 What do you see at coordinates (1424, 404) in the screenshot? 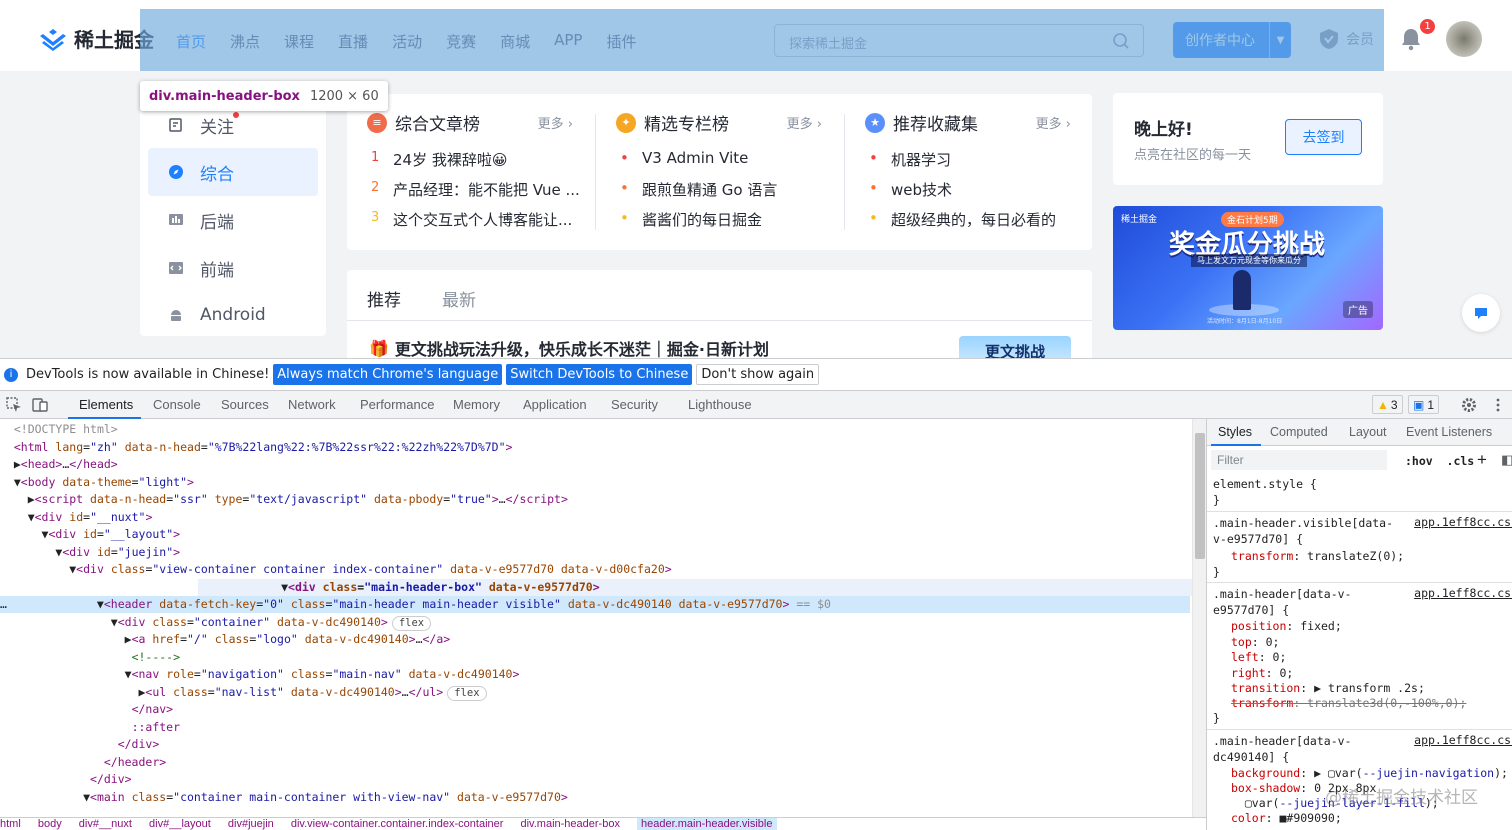
I see `messages-counter: ▣ 1` at bounding box center [1424, 404].